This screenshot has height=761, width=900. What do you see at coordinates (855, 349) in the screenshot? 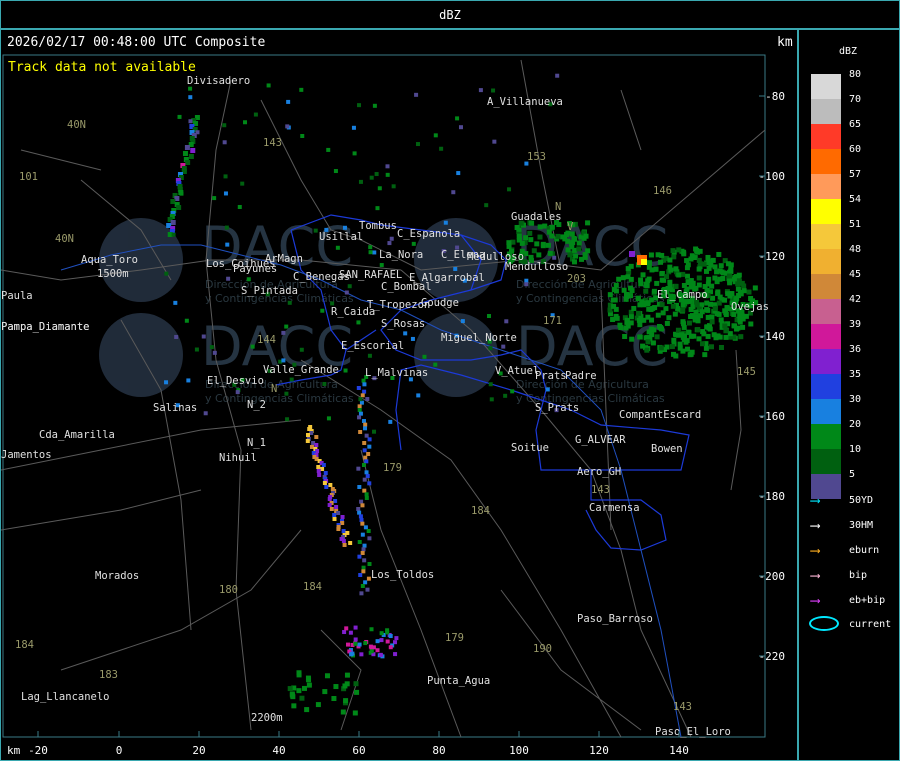
I see `legend-level-label: 36` at bounding box center [855, 349].